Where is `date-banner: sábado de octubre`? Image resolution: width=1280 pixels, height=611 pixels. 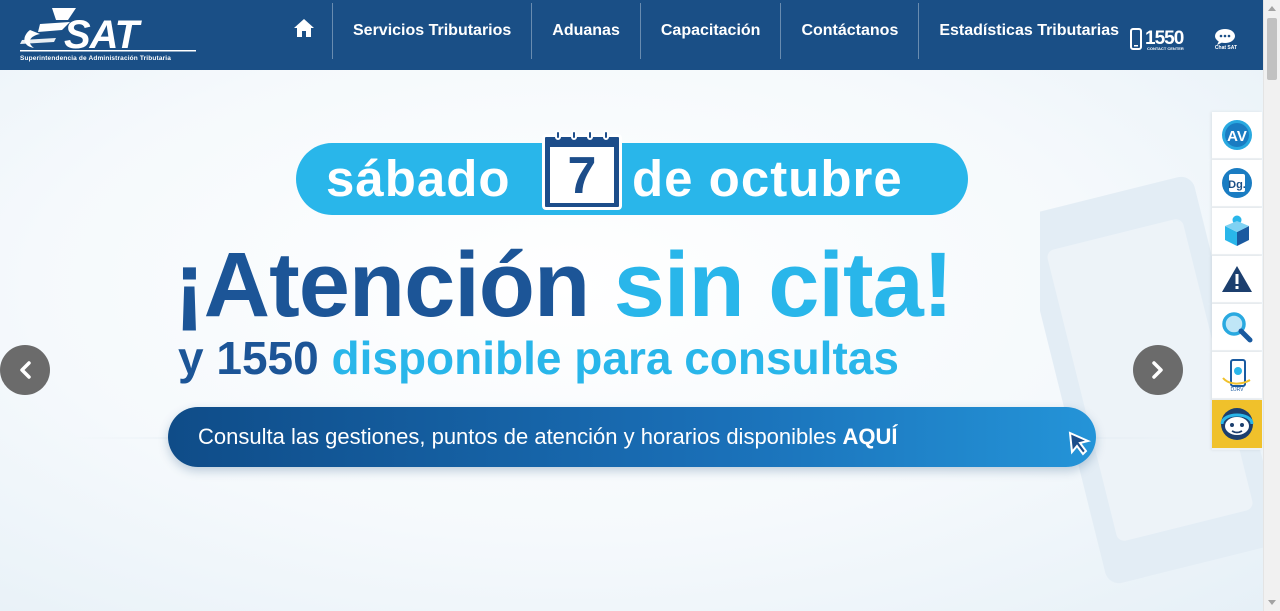
date-banner: sábado de octubre is located at coordinates (632, 179).